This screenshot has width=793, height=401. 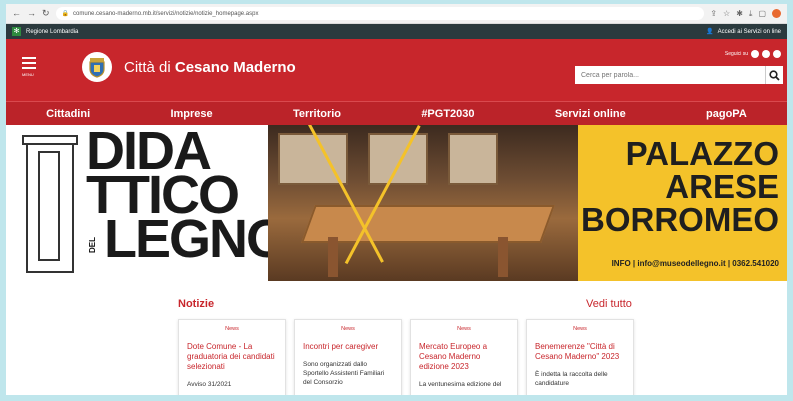 I want to click on access-label: Accedi ai Servizi on line, so click(x=749, y=31).